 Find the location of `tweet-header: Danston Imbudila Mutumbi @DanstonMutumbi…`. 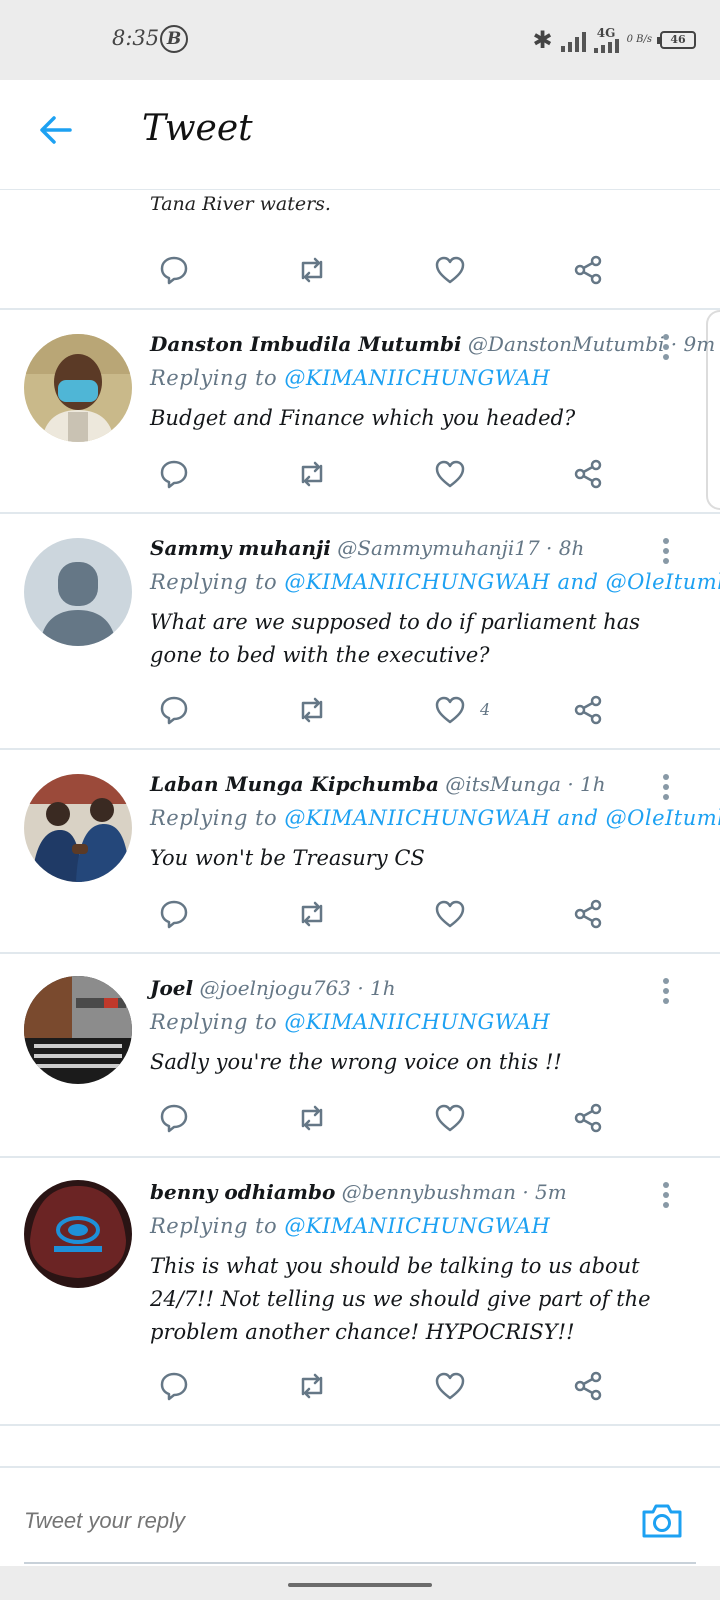

tweet-header: Danston Imbudila Mutumbi @DanstonMutumbi… is located at coordinates (432, 344).